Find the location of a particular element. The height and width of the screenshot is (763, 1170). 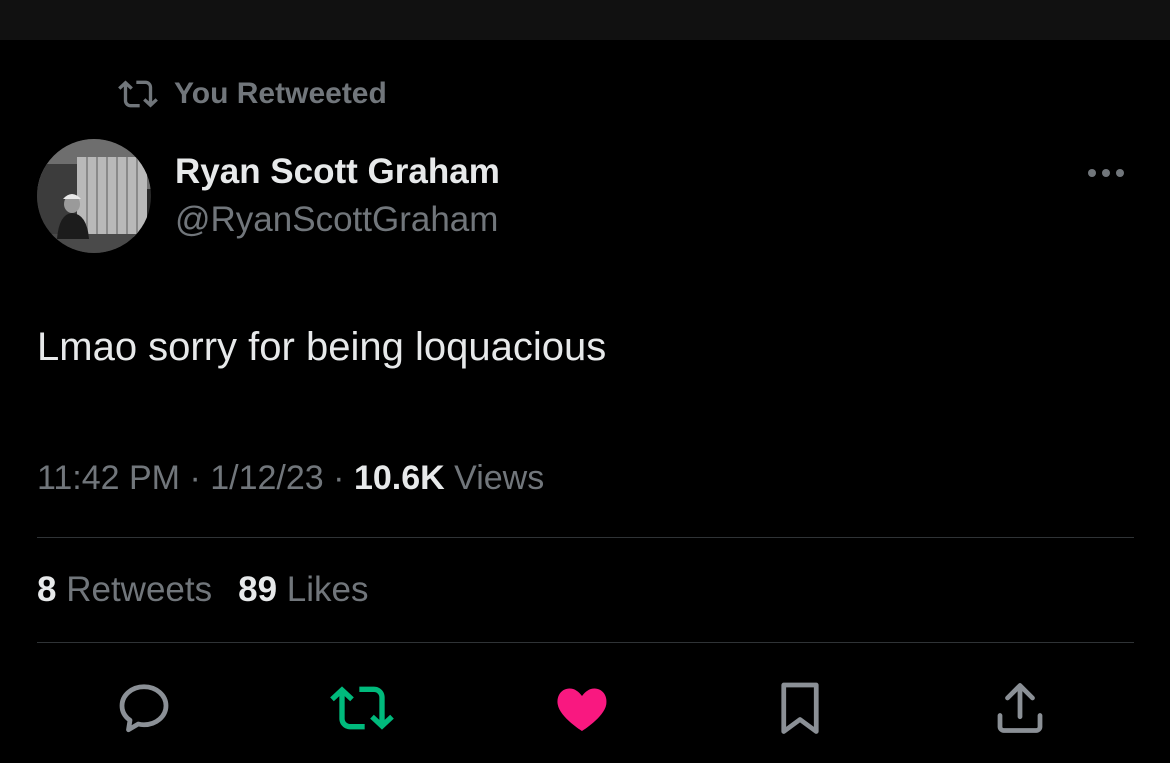

bookmark-icon is located at coordinates (800, 708).